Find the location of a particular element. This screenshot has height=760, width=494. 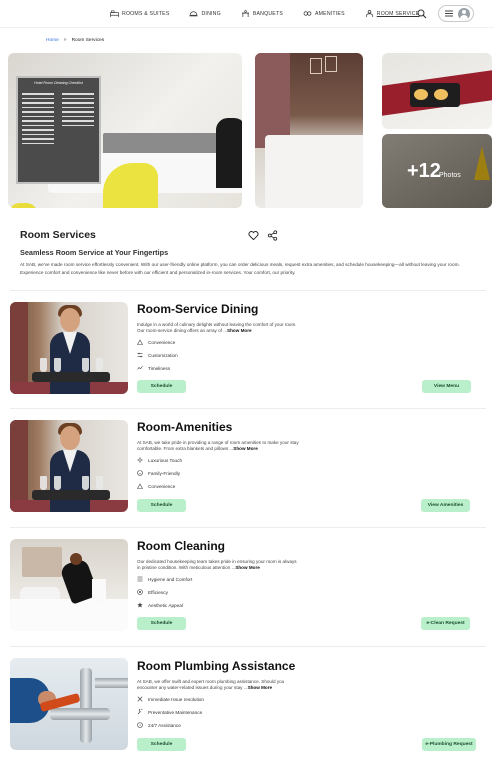

search-icon is located at coordinates (422, 14).